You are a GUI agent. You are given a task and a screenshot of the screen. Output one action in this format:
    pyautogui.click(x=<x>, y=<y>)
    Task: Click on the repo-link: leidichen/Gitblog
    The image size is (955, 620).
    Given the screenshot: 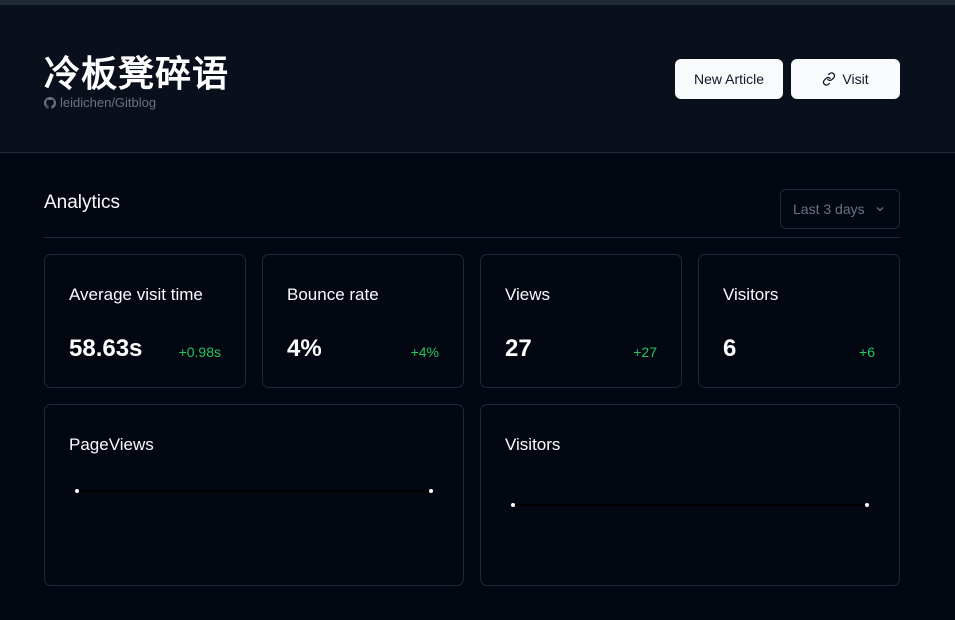 What is the action you would take?
    pyautogui.click(x=100, y=102)
    